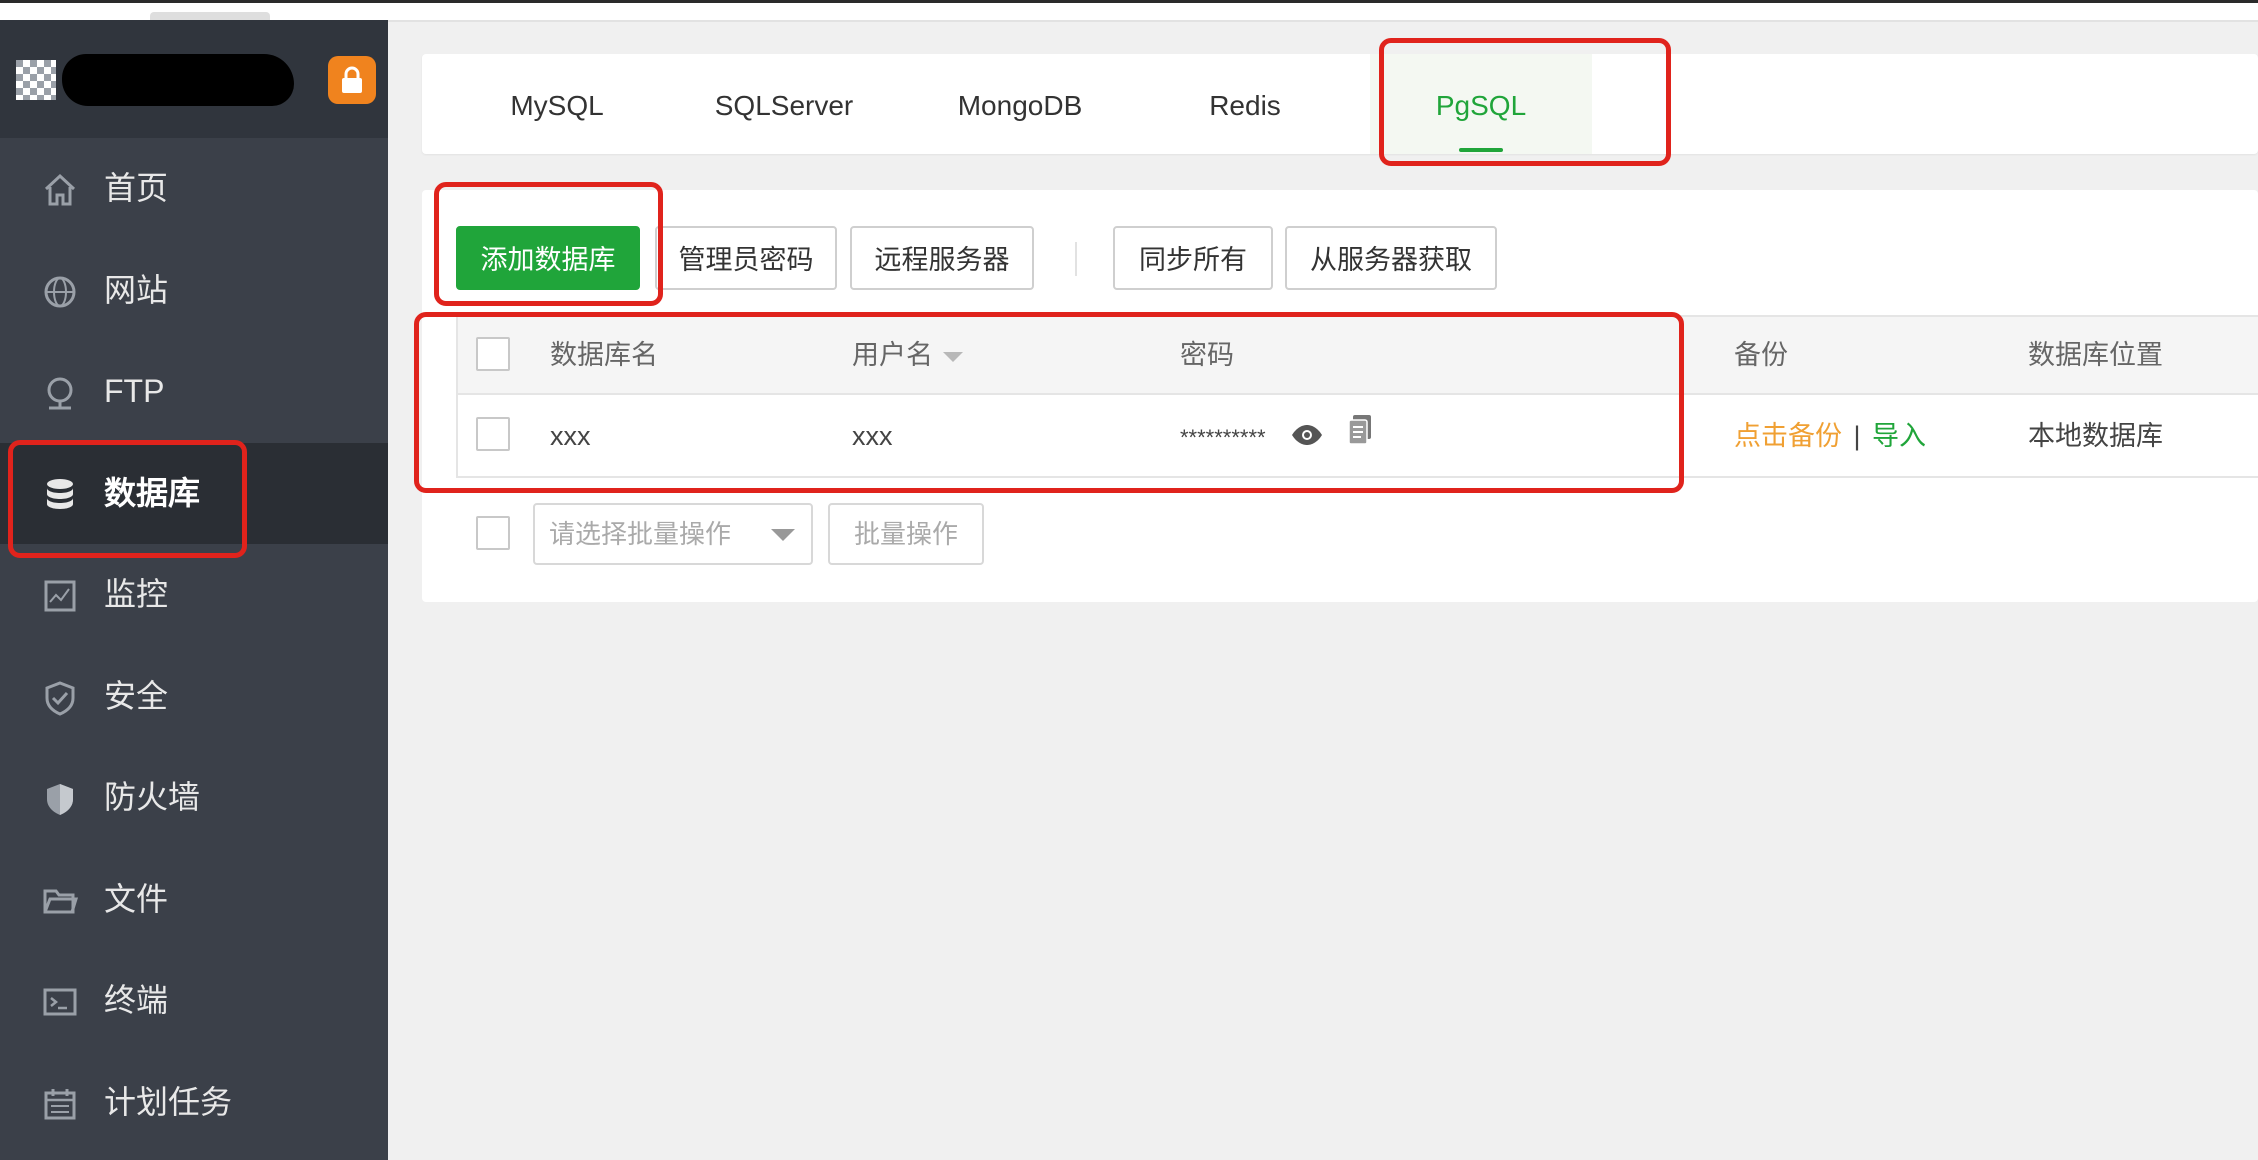  What do you see at coordinates (136, 898) in the screenshot?
I see `sidebar-item-label: 文件` at bounding box center [136, 898].